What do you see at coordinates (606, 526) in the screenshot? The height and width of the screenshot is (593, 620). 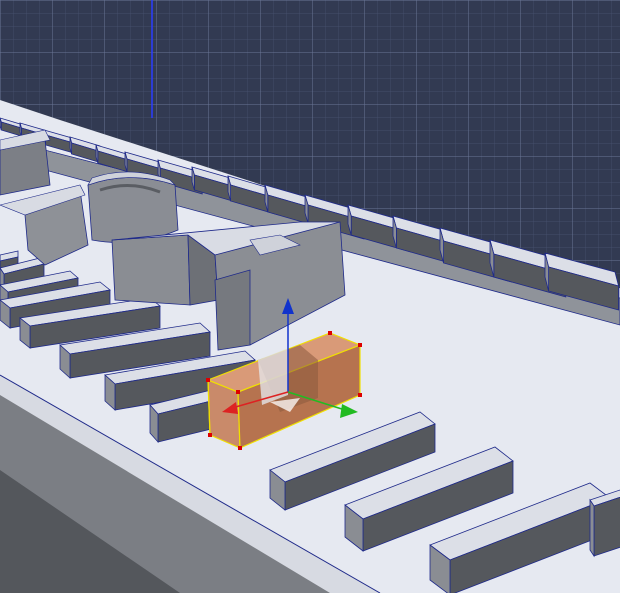 I see `block-side` at bounding box center [606, 526].